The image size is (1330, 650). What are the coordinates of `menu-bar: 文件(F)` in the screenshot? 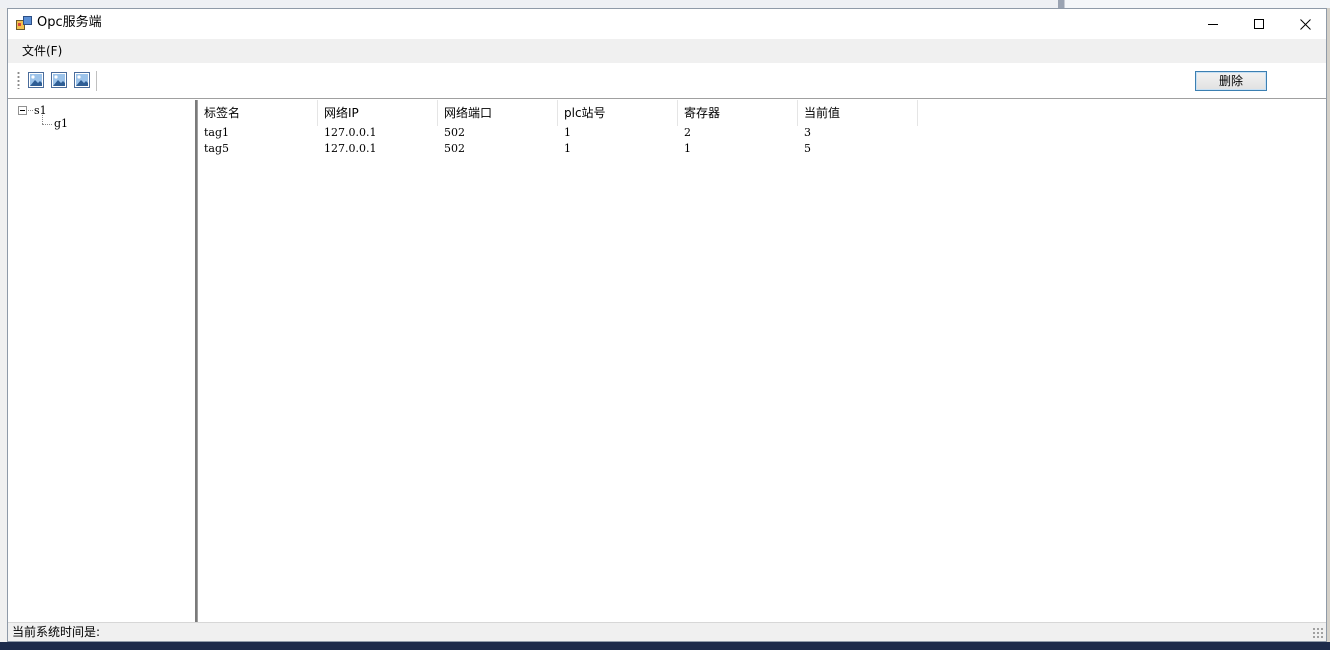 It's located at (667, 51).